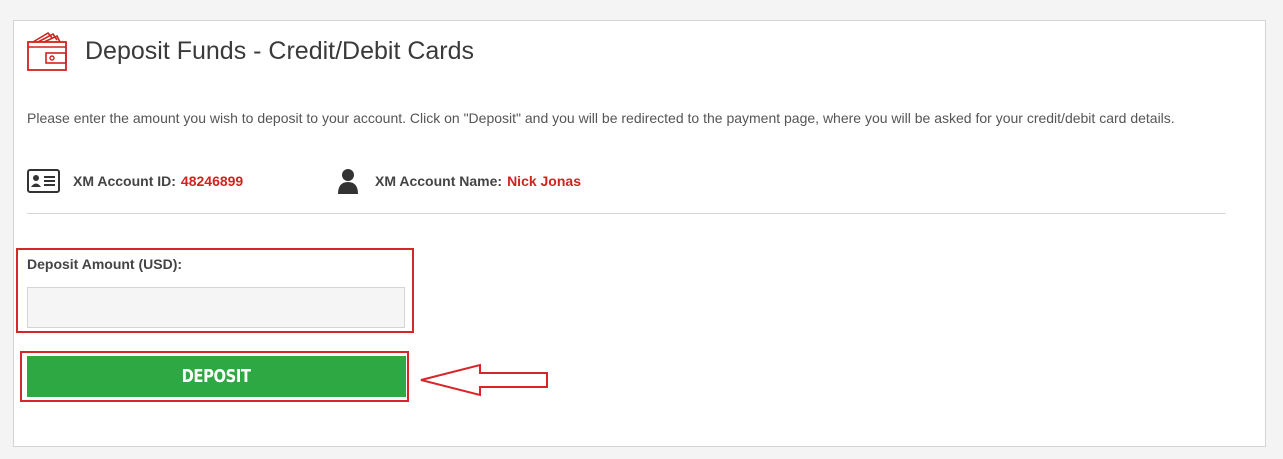  What do you see at coordinates (212, 181) in the screenshot?
I see `account-id-value: 48246899` at bounding box center [212, 181].